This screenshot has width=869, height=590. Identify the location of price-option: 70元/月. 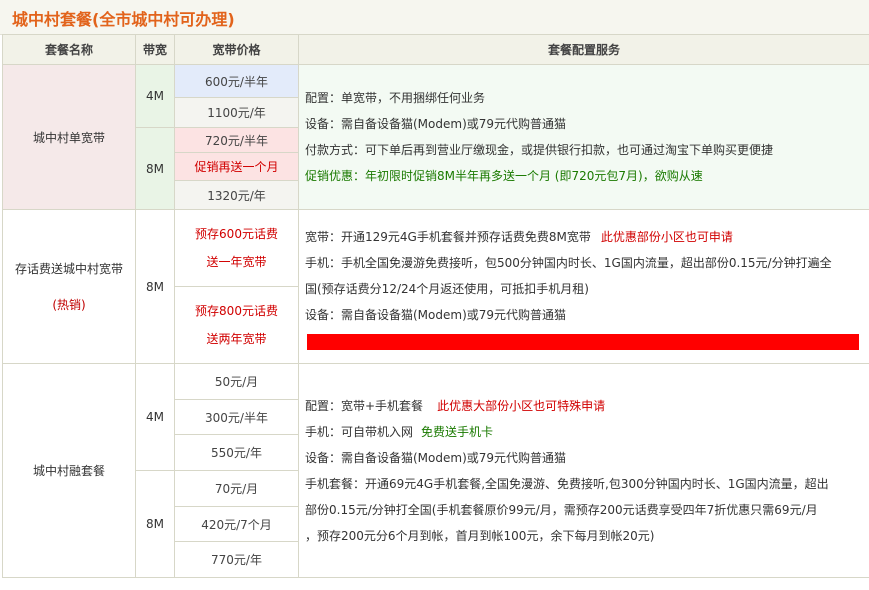
(236, 488).